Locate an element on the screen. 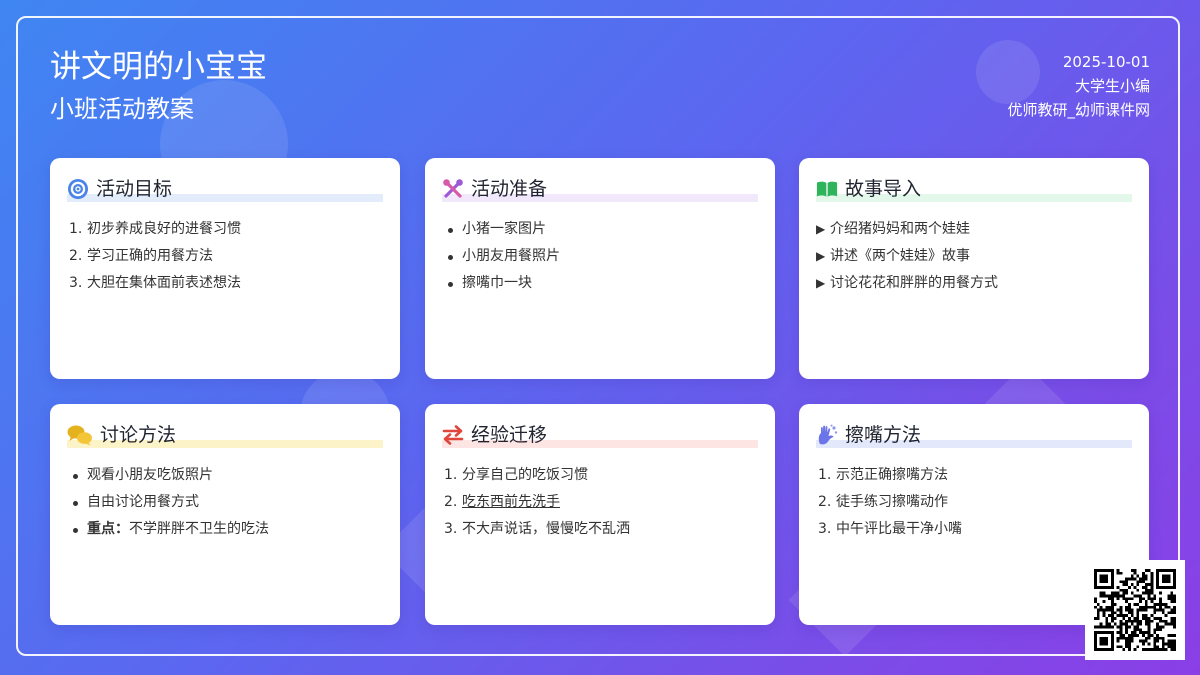 This screenshot has width=1200, height=675. author-text: 大学生小编 is located at coordinates (1112, 86).